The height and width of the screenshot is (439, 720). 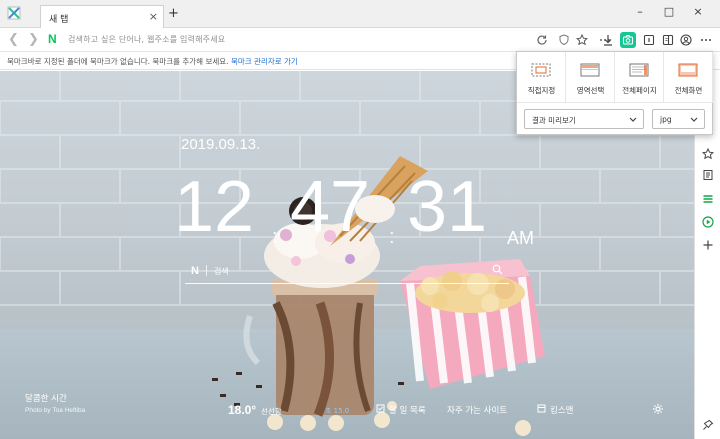 What do you see at coordinates (407, 411) in the screenshot?
I see `todo-list-label: 할 일 목록` at bounding box center [407, 411].